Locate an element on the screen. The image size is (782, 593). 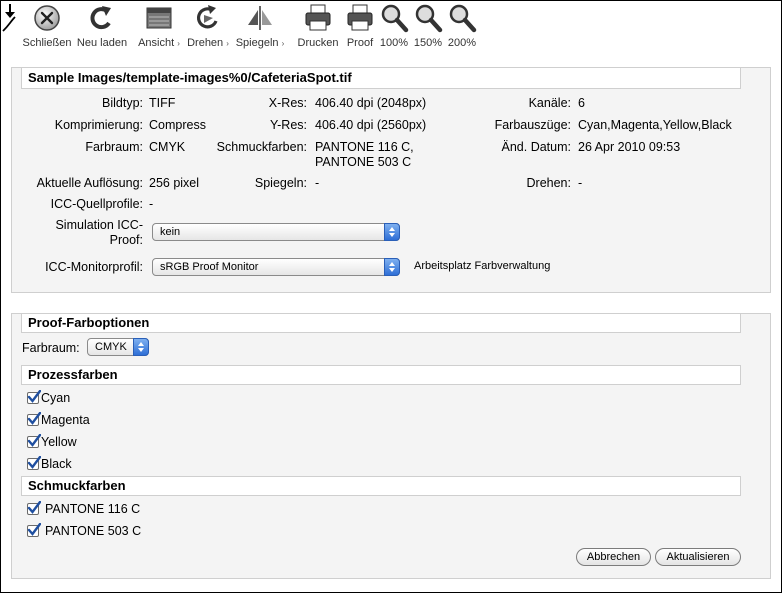
proof-farbraum-select: CMYK is located at coordinates (118, 347).